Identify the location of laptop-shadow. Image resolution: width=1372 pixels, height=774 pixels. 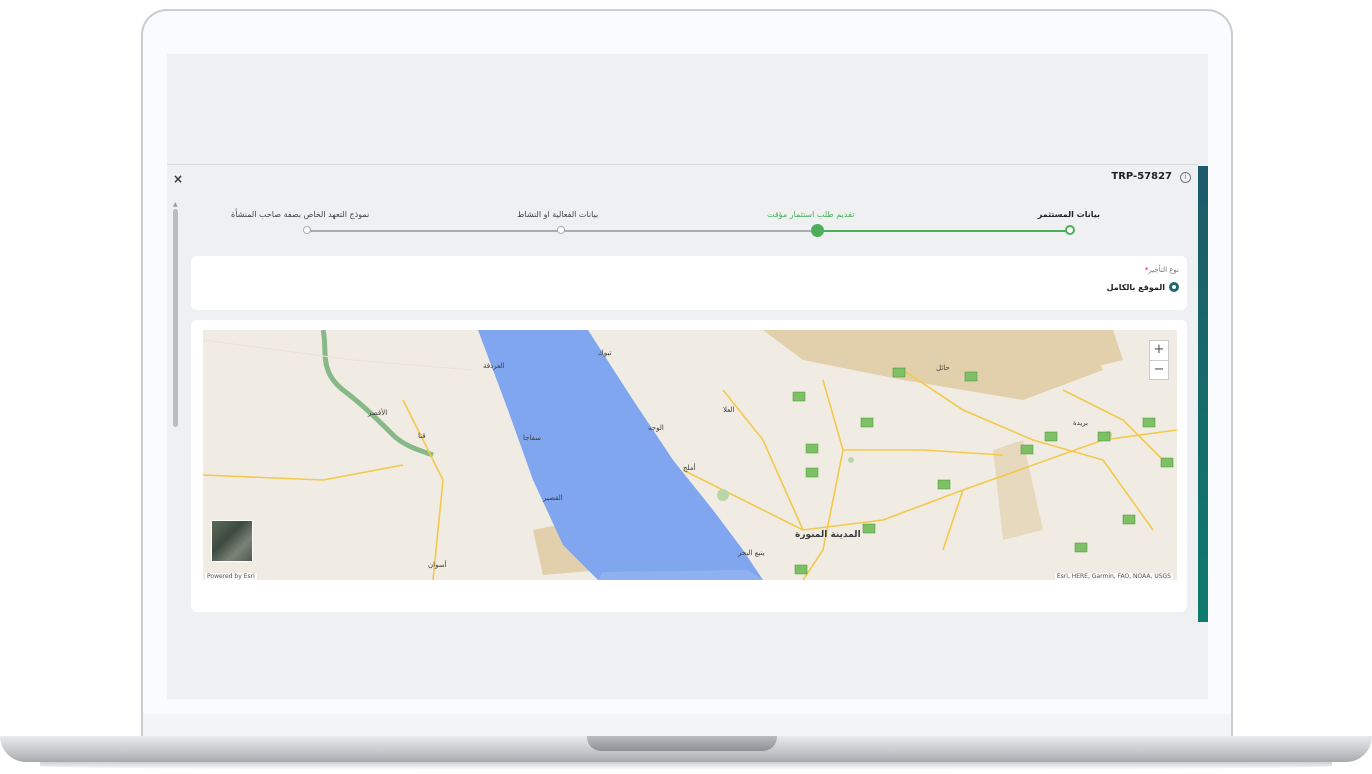
(686, 766).